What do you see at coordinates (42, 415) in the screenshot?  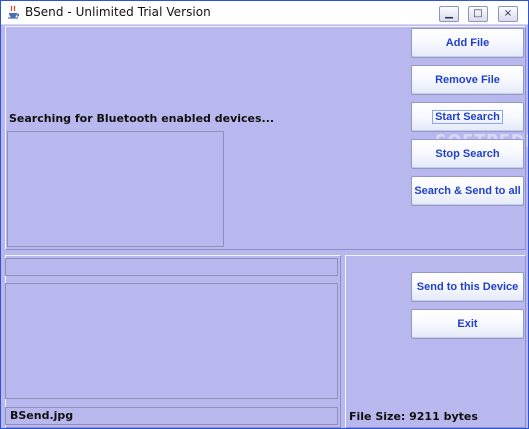 I see `selected-file-name: BSend.jpg` at bounding box center [42, 415].